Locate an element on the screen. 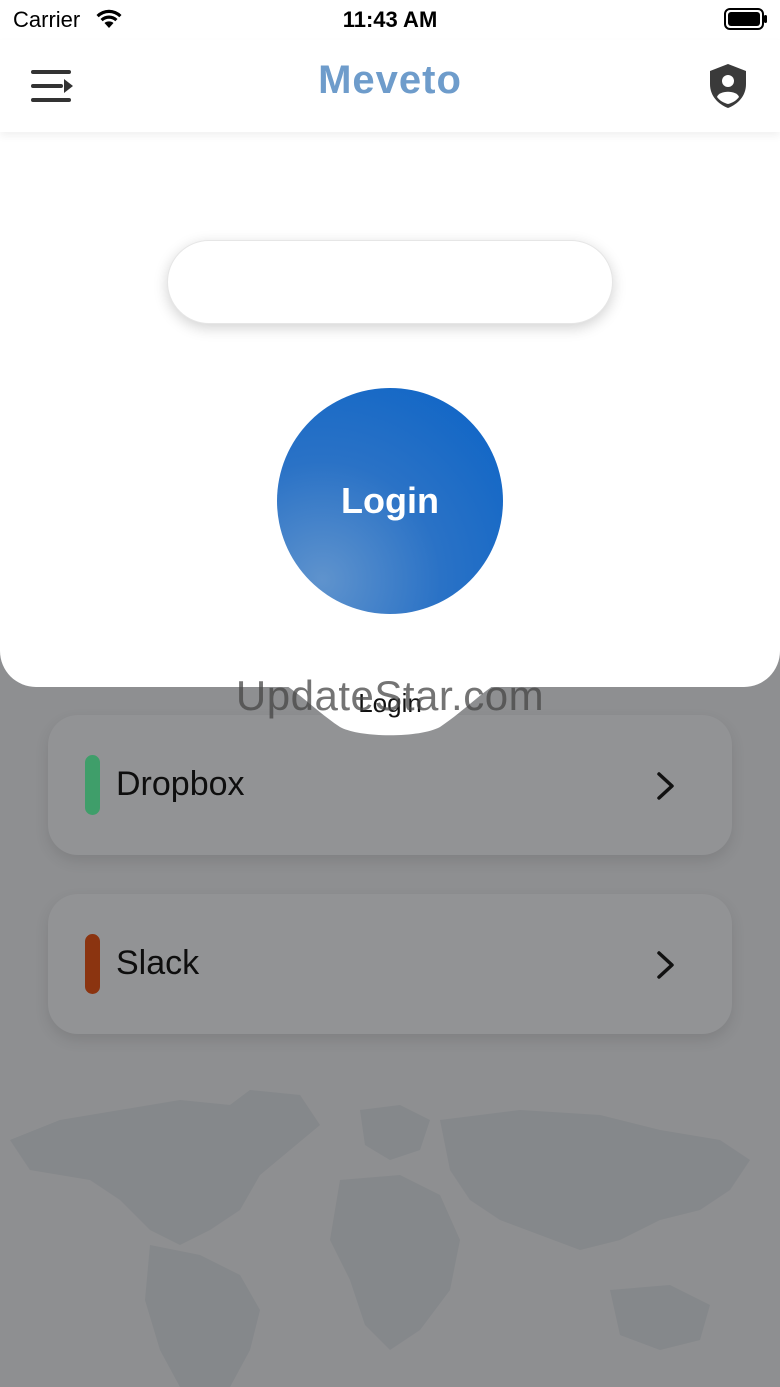 The width and height of the screenshot is (780, 1387). app-logo: Meveto is located at coordinates (390, 80).